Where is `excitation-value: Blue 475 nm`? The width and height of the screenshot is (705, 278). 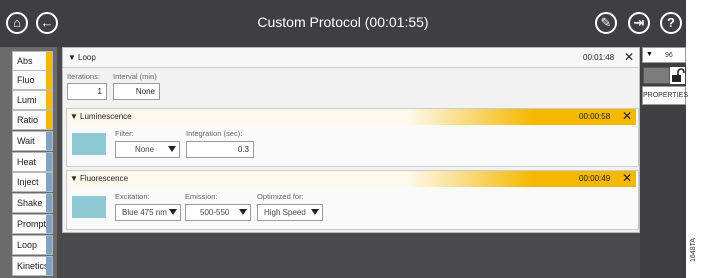
excitation-value: Blue 475 nm is located at coordinates (144, 212).